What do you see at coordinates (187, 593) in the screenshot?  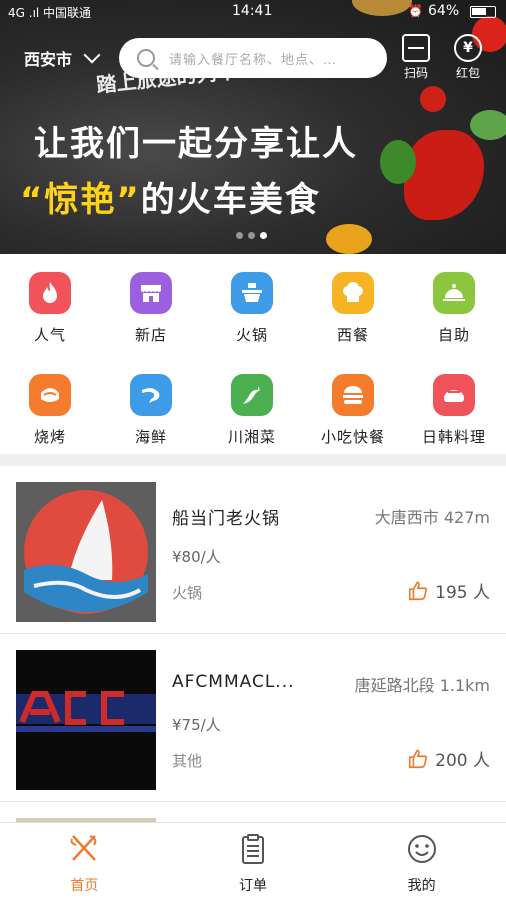 I see `restaurant-type: 火锅` at bounding box center [187, 593].